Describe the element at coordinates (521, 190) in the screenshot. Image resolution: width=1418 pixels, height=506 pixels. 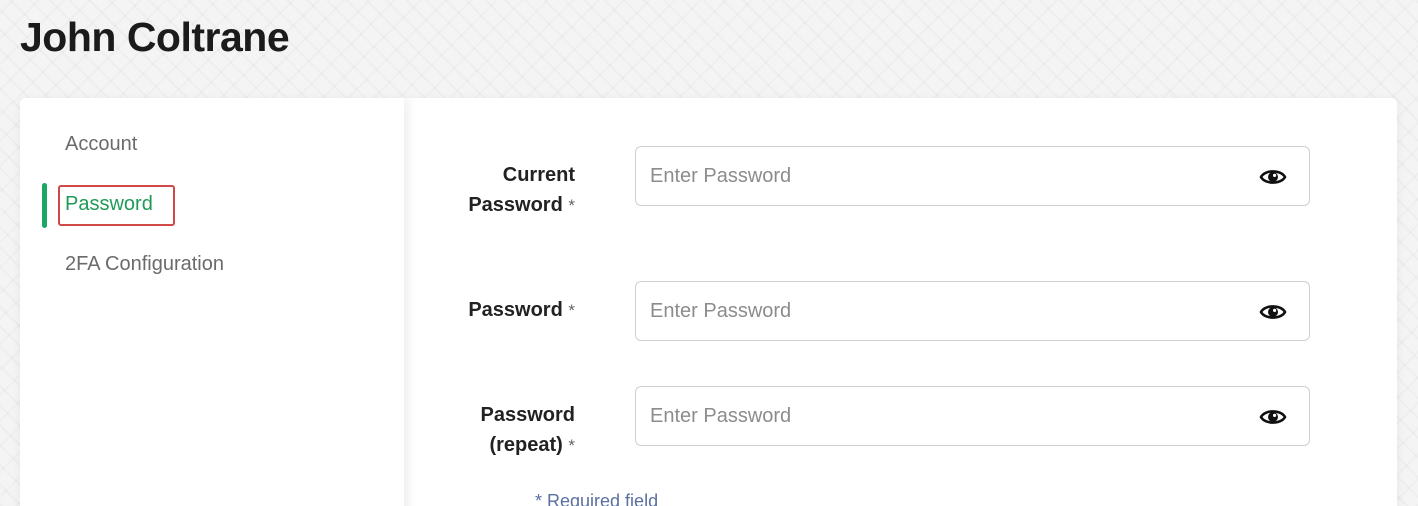
I see `current-password-label: Current Password *` at that location.